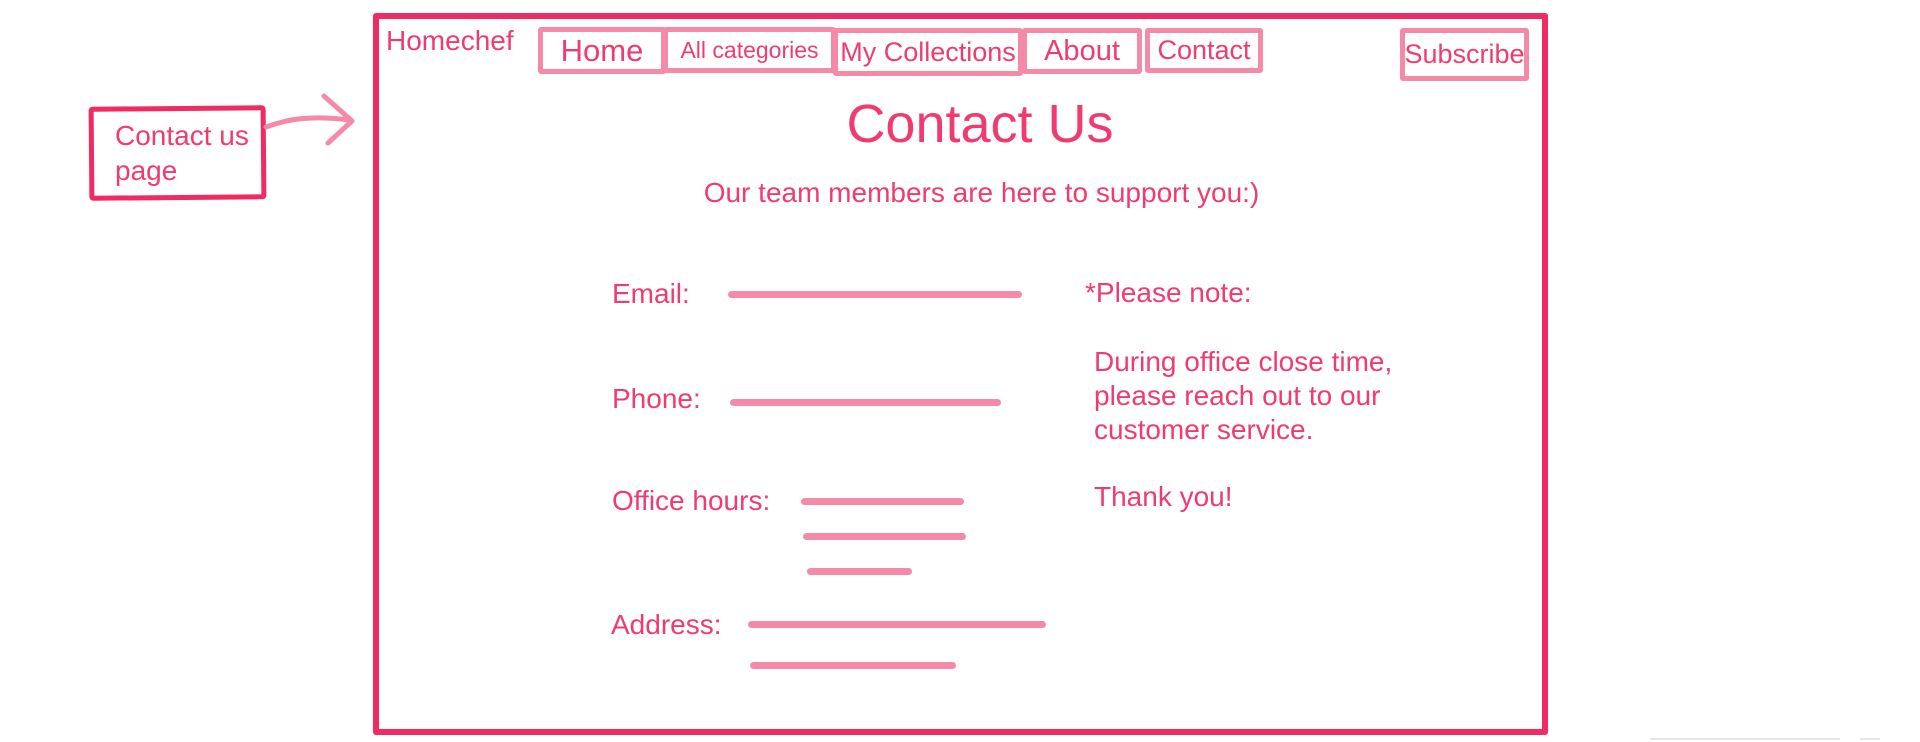  I want to click on subscribe-label: Subscribe, so click(1464, 54).